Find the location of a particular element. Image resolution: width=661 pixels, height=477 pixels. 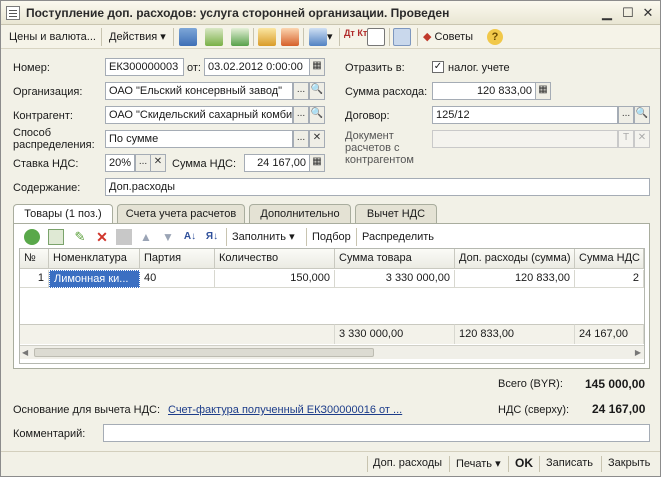

table-cell-quantity: 150,000 is located at coordinates (275, 279).